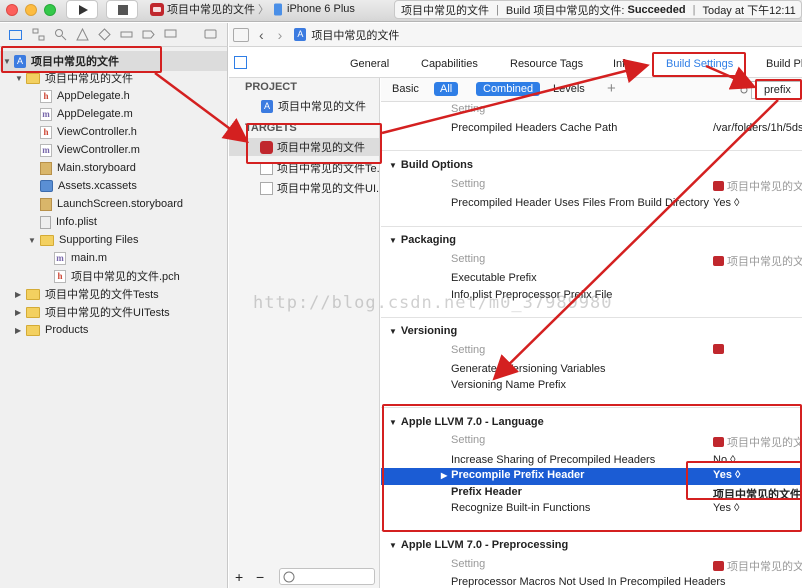 Image resolution: width=802 pixels, height=588 pixels. I want to click on arrow-tab-to-search, so click(731, 77).